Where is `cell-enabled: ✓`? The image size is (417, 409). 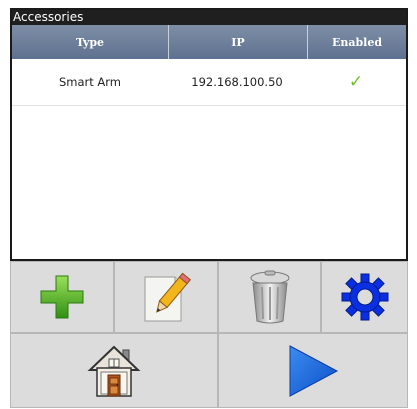 cell-enabled: ✓ is located at coordinates (356, 82).